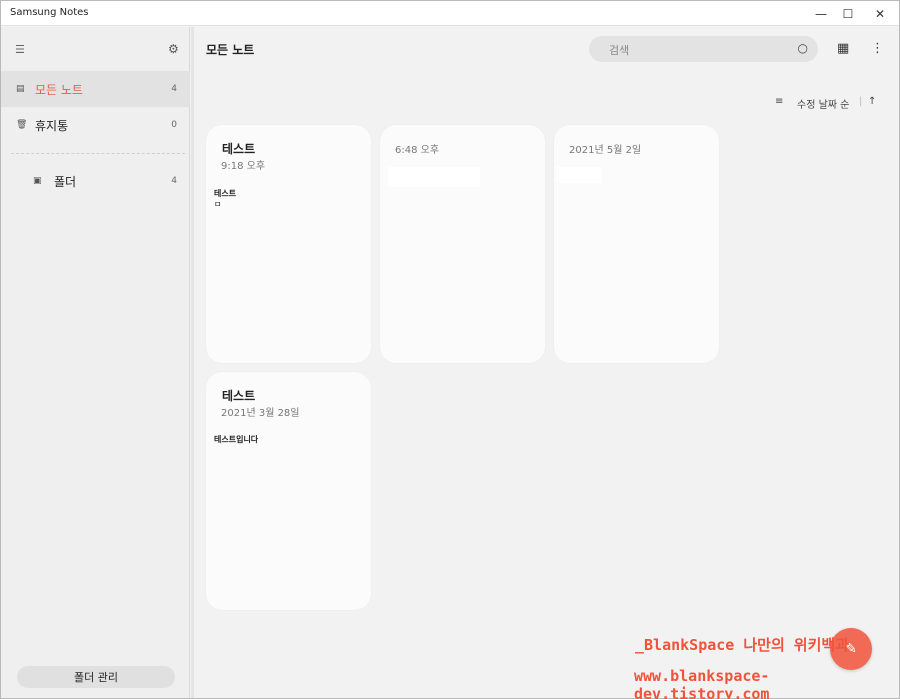 This screenshot has height=699, width=900. What do you see at coordinates (823, 103) in the screenshot?
I see `sort-label: 수정 날짜 순` at bounding box center [823, 103].